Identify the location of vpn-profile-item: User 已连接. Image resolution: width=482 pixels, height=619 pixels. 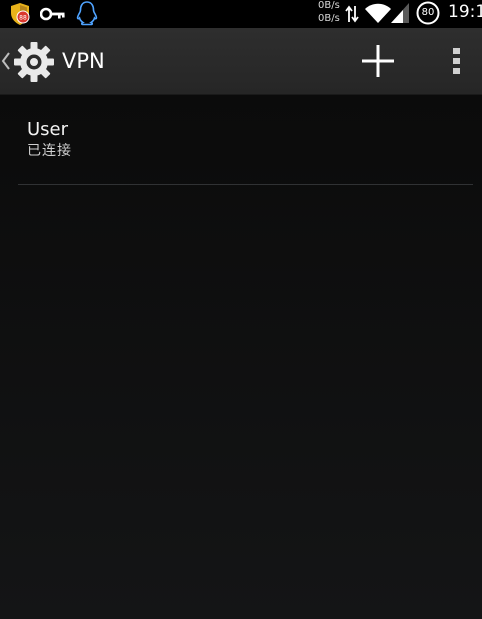
(245, 140).